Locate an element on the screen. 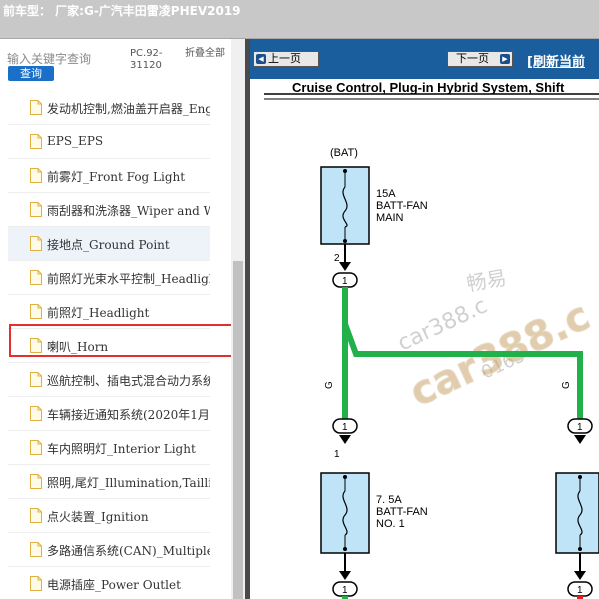  fuse-7-5a-name-2: NO. 1 is located at coordinates (390, 524).